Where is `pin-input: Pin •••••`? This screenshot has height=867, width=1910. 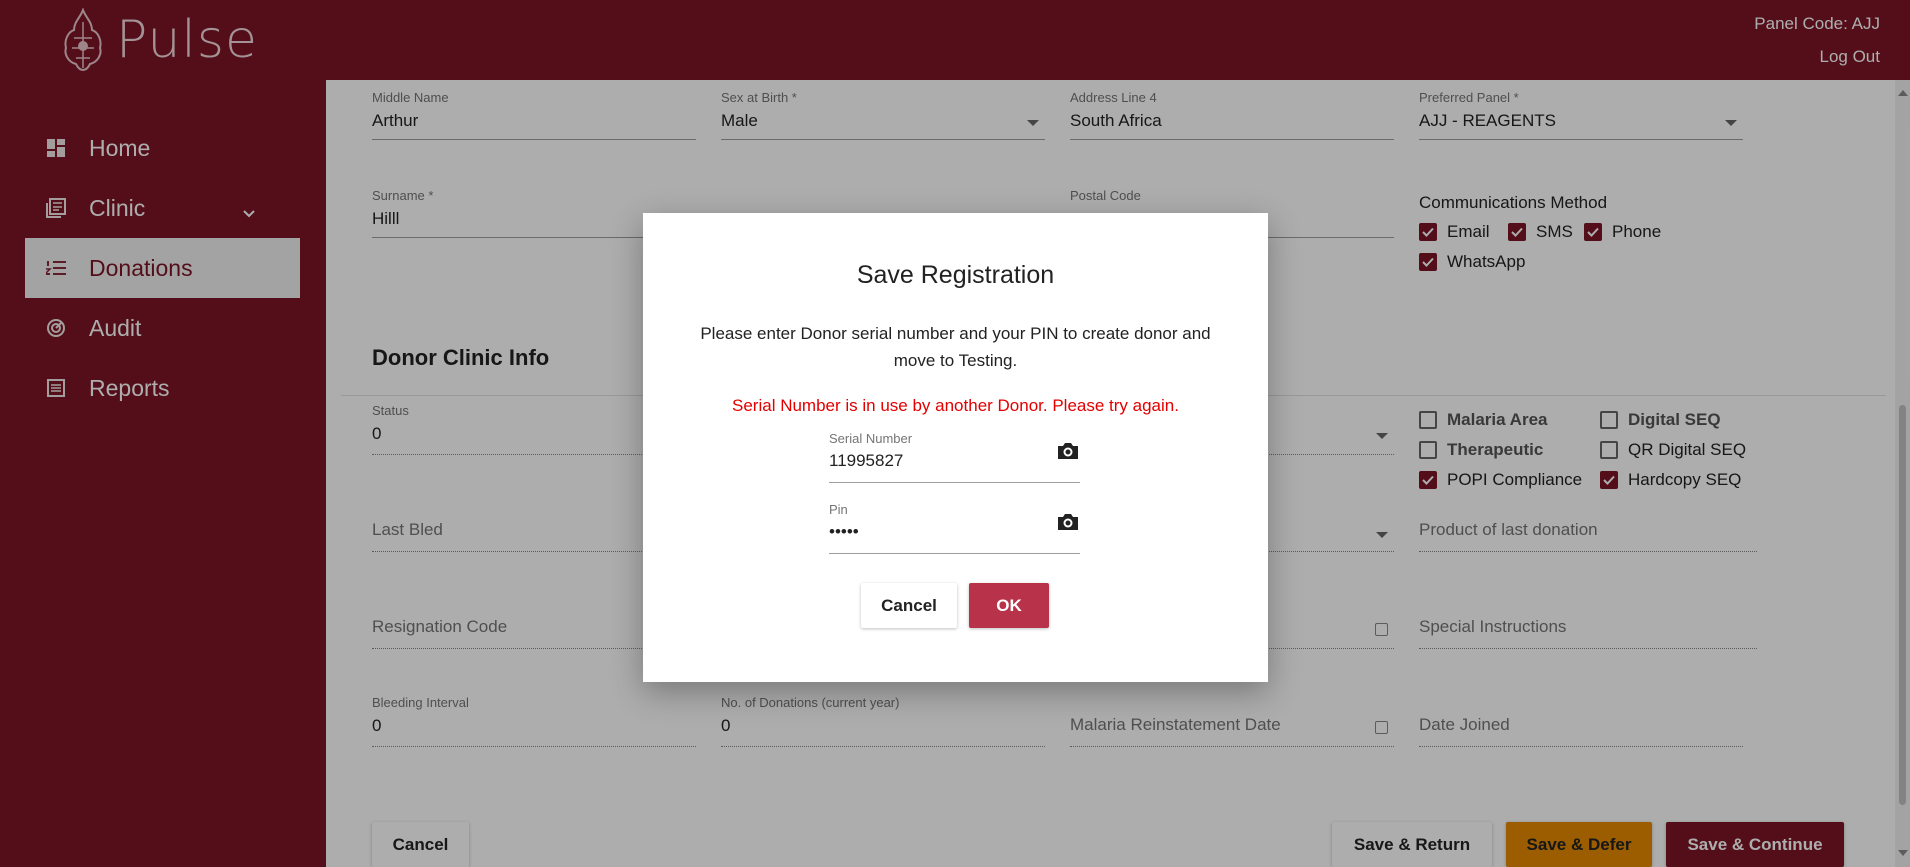
pin-input: Pin ••••• is located at coordinates (954, 528).